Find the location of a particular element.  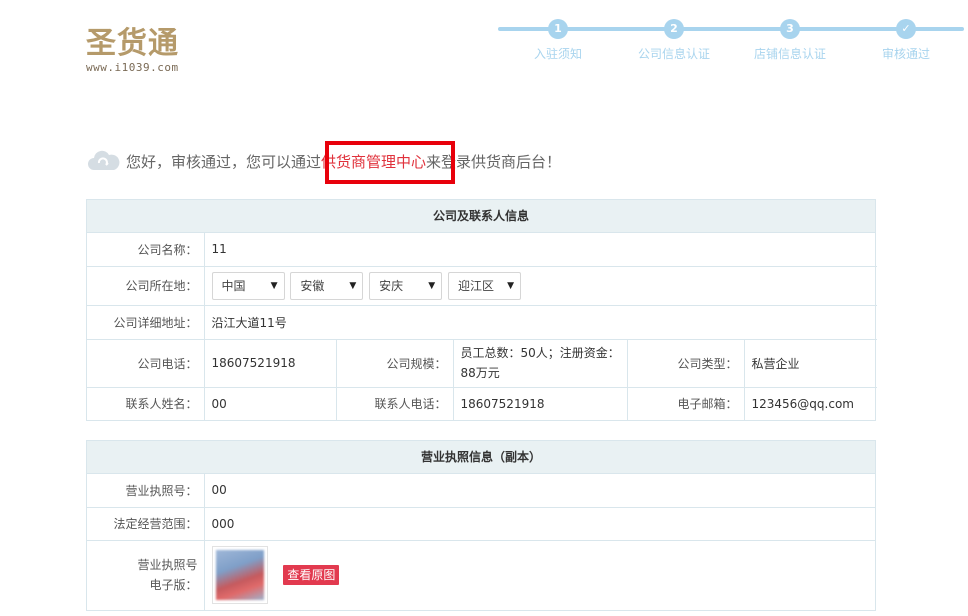

step-3: 3 店铺信息认证 is located at coordinates (790, 40).